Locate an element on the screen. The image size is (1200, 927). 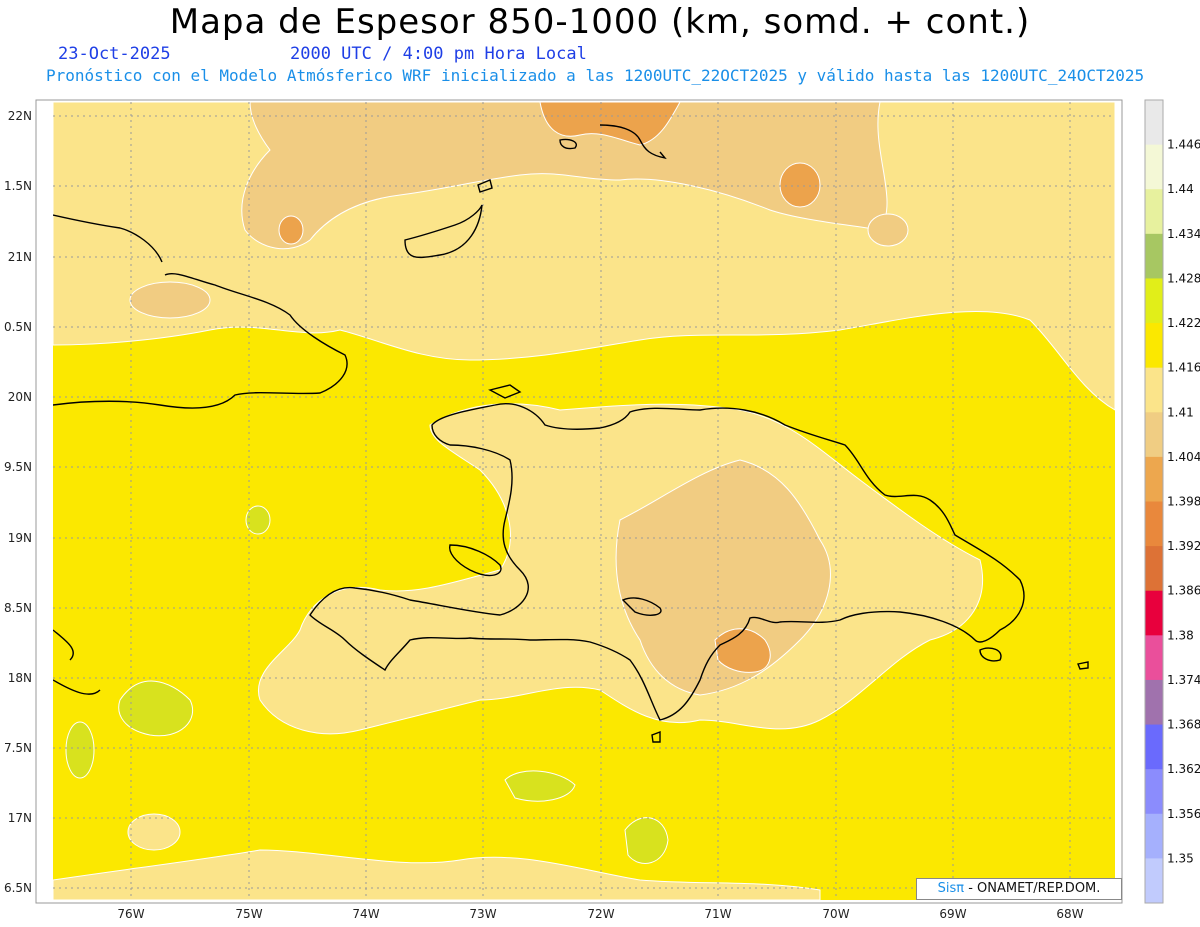
colorbar-label: 1.416 is located at coordinates (1183, 368).